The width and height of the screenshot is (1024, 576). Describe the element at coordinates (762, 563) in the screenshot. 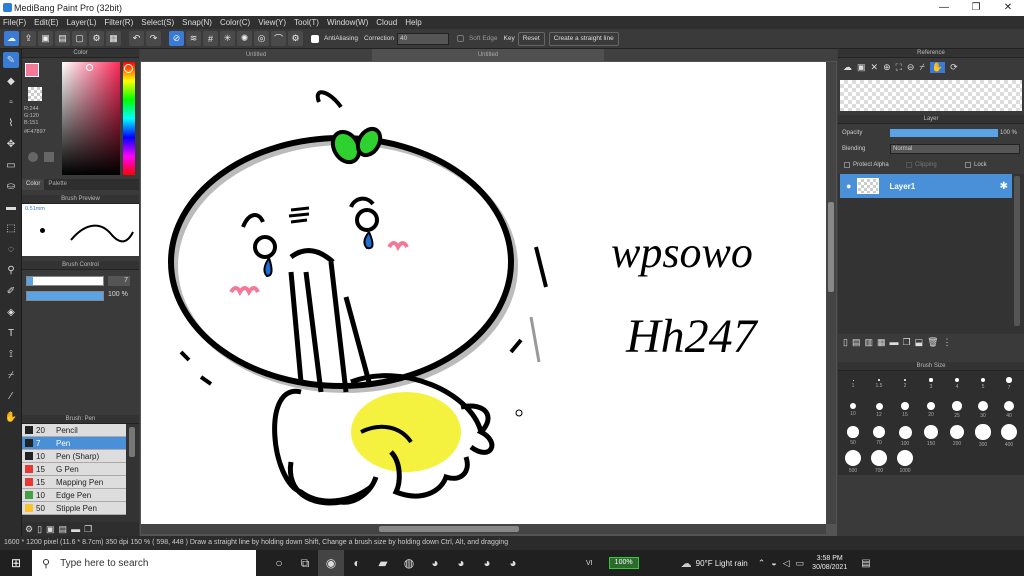

I see `tray-chevron-icon: ⌃` at that location.